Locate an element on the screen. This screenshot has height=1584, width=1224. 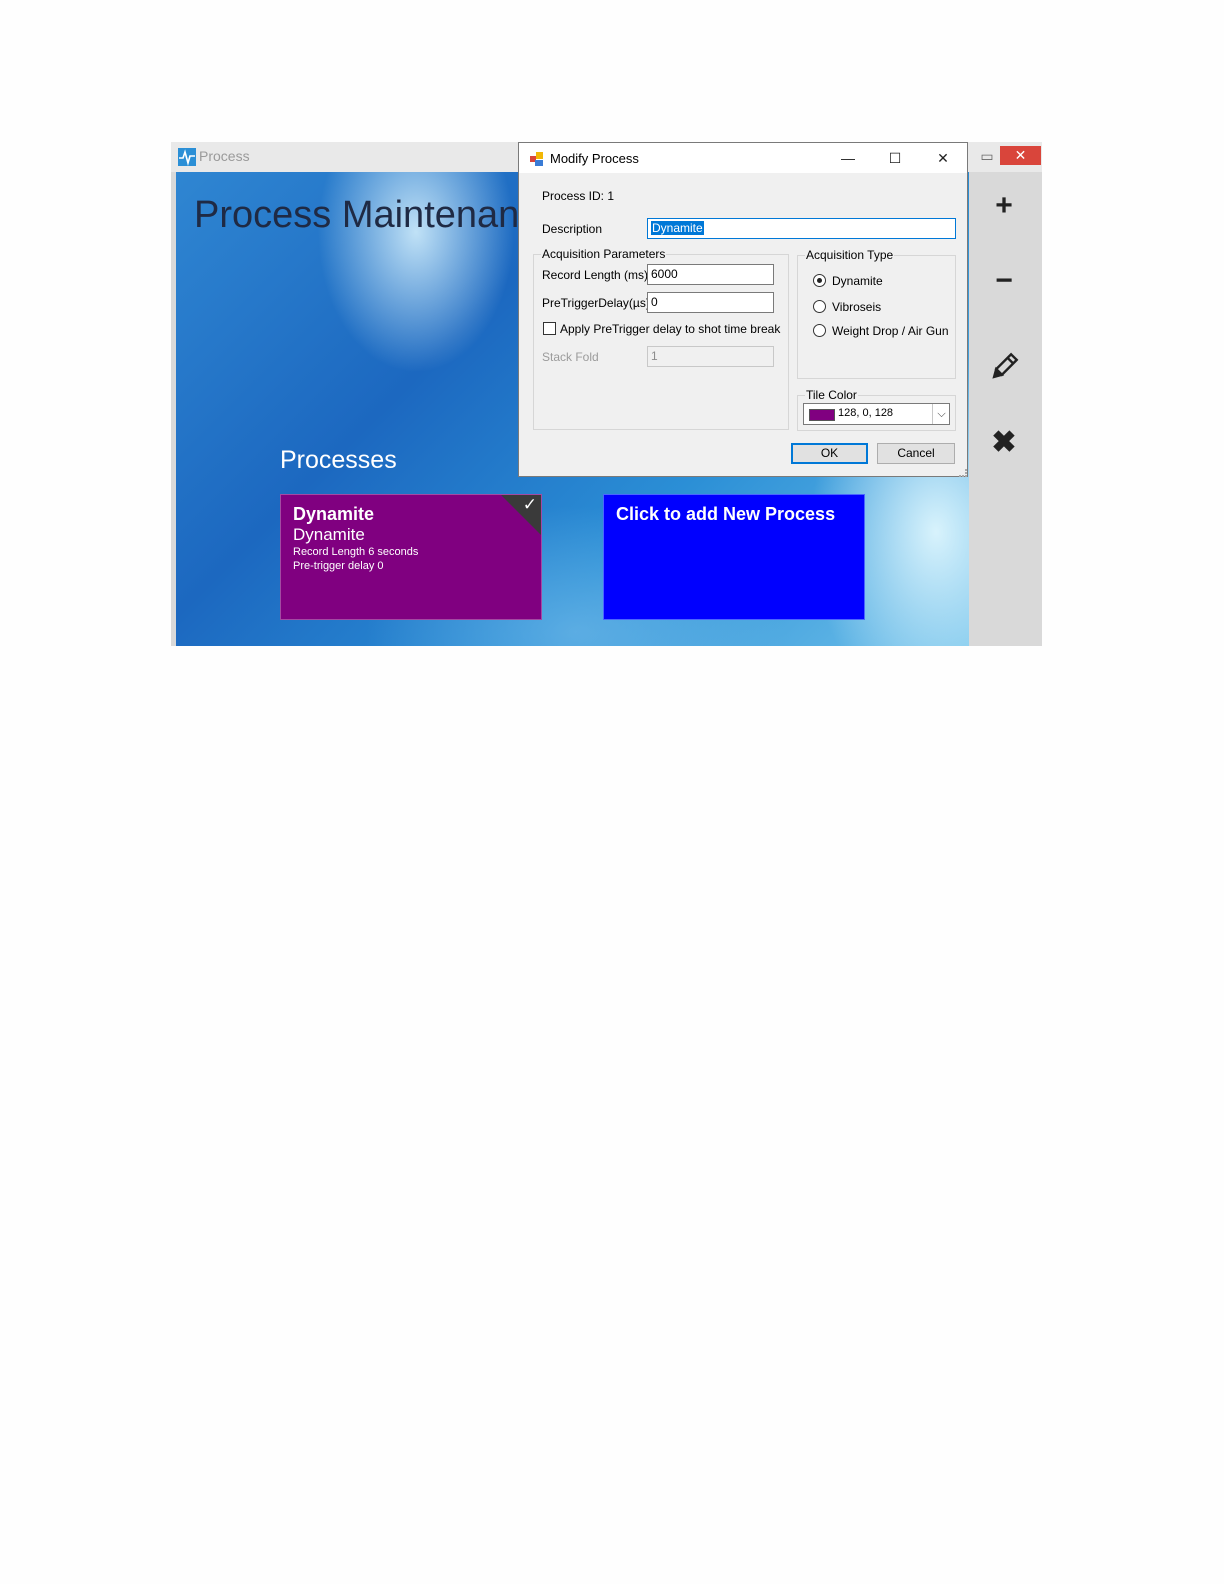
radio-dynamite-label: Dynamite is located at coordinates (857, 281).